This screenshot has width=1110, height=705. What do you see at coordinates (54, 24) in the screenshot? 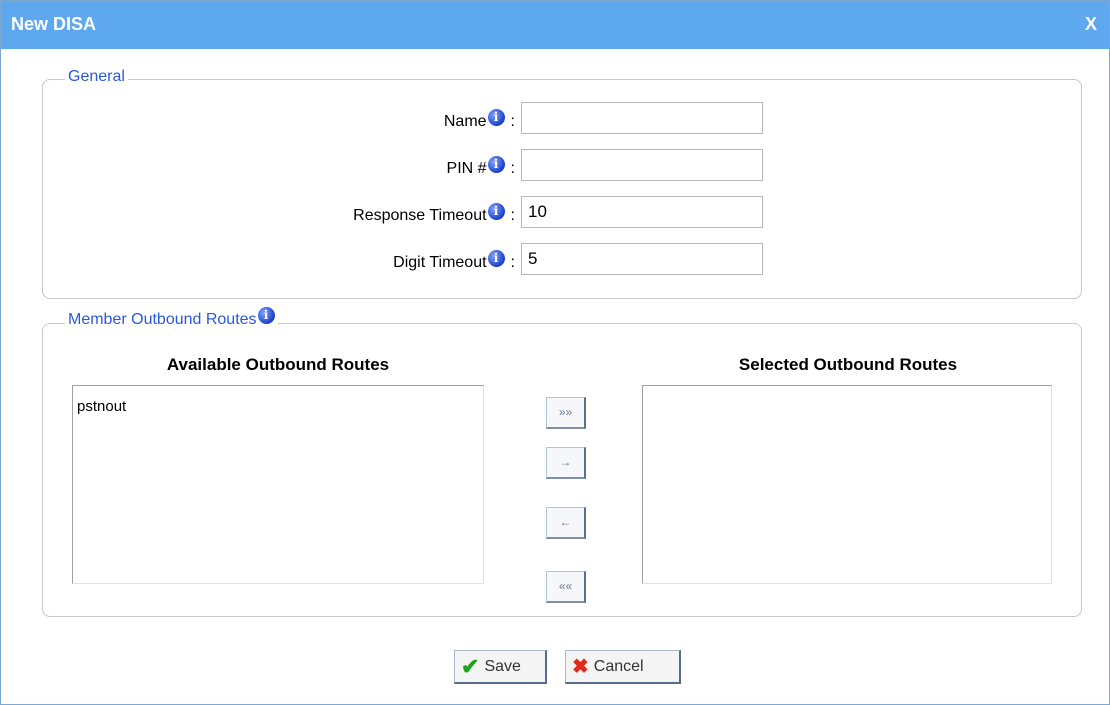
I see `dialog-title: New DISA` at bounding box center [54, 24].